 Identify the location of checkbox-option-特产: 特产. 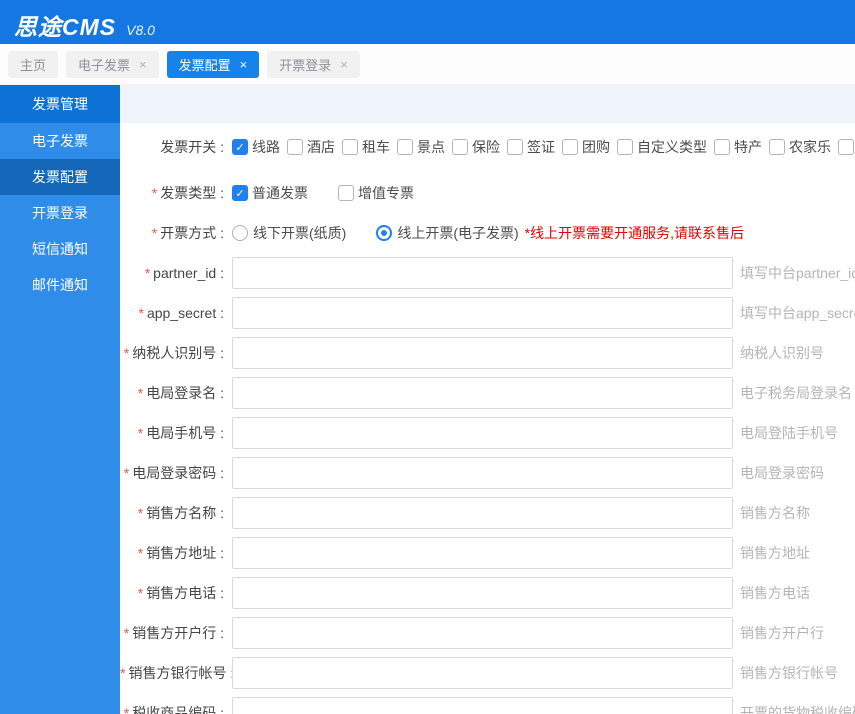
(738, 147).